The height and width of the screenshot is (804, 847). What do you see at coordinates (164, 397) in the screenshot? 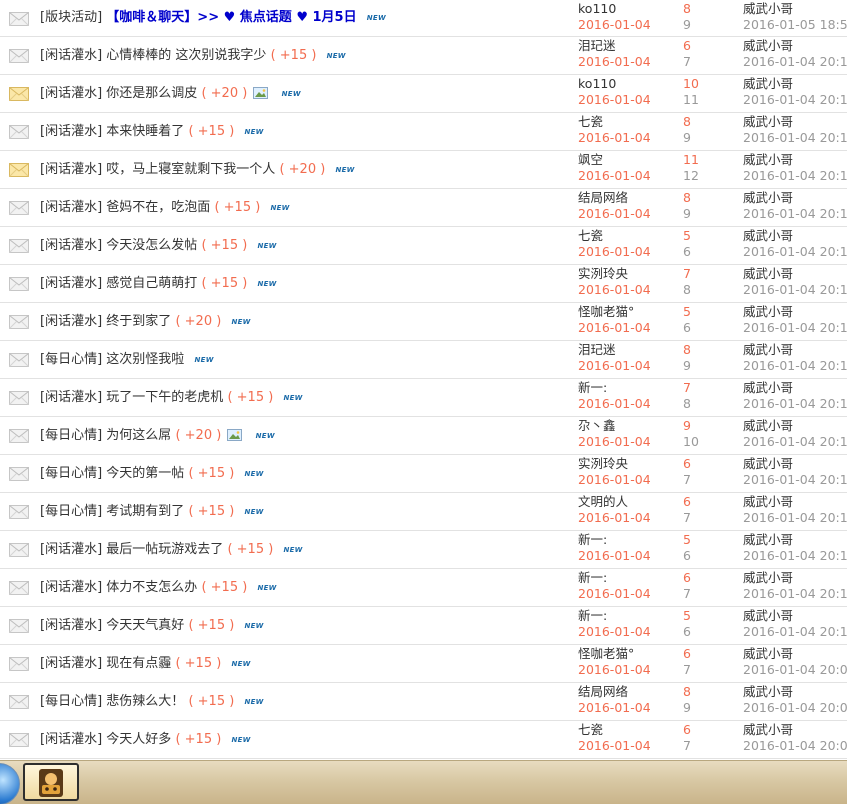
I see `thread-title-link: 玩了一下午的老虎机` at bounding box center [164, 397].